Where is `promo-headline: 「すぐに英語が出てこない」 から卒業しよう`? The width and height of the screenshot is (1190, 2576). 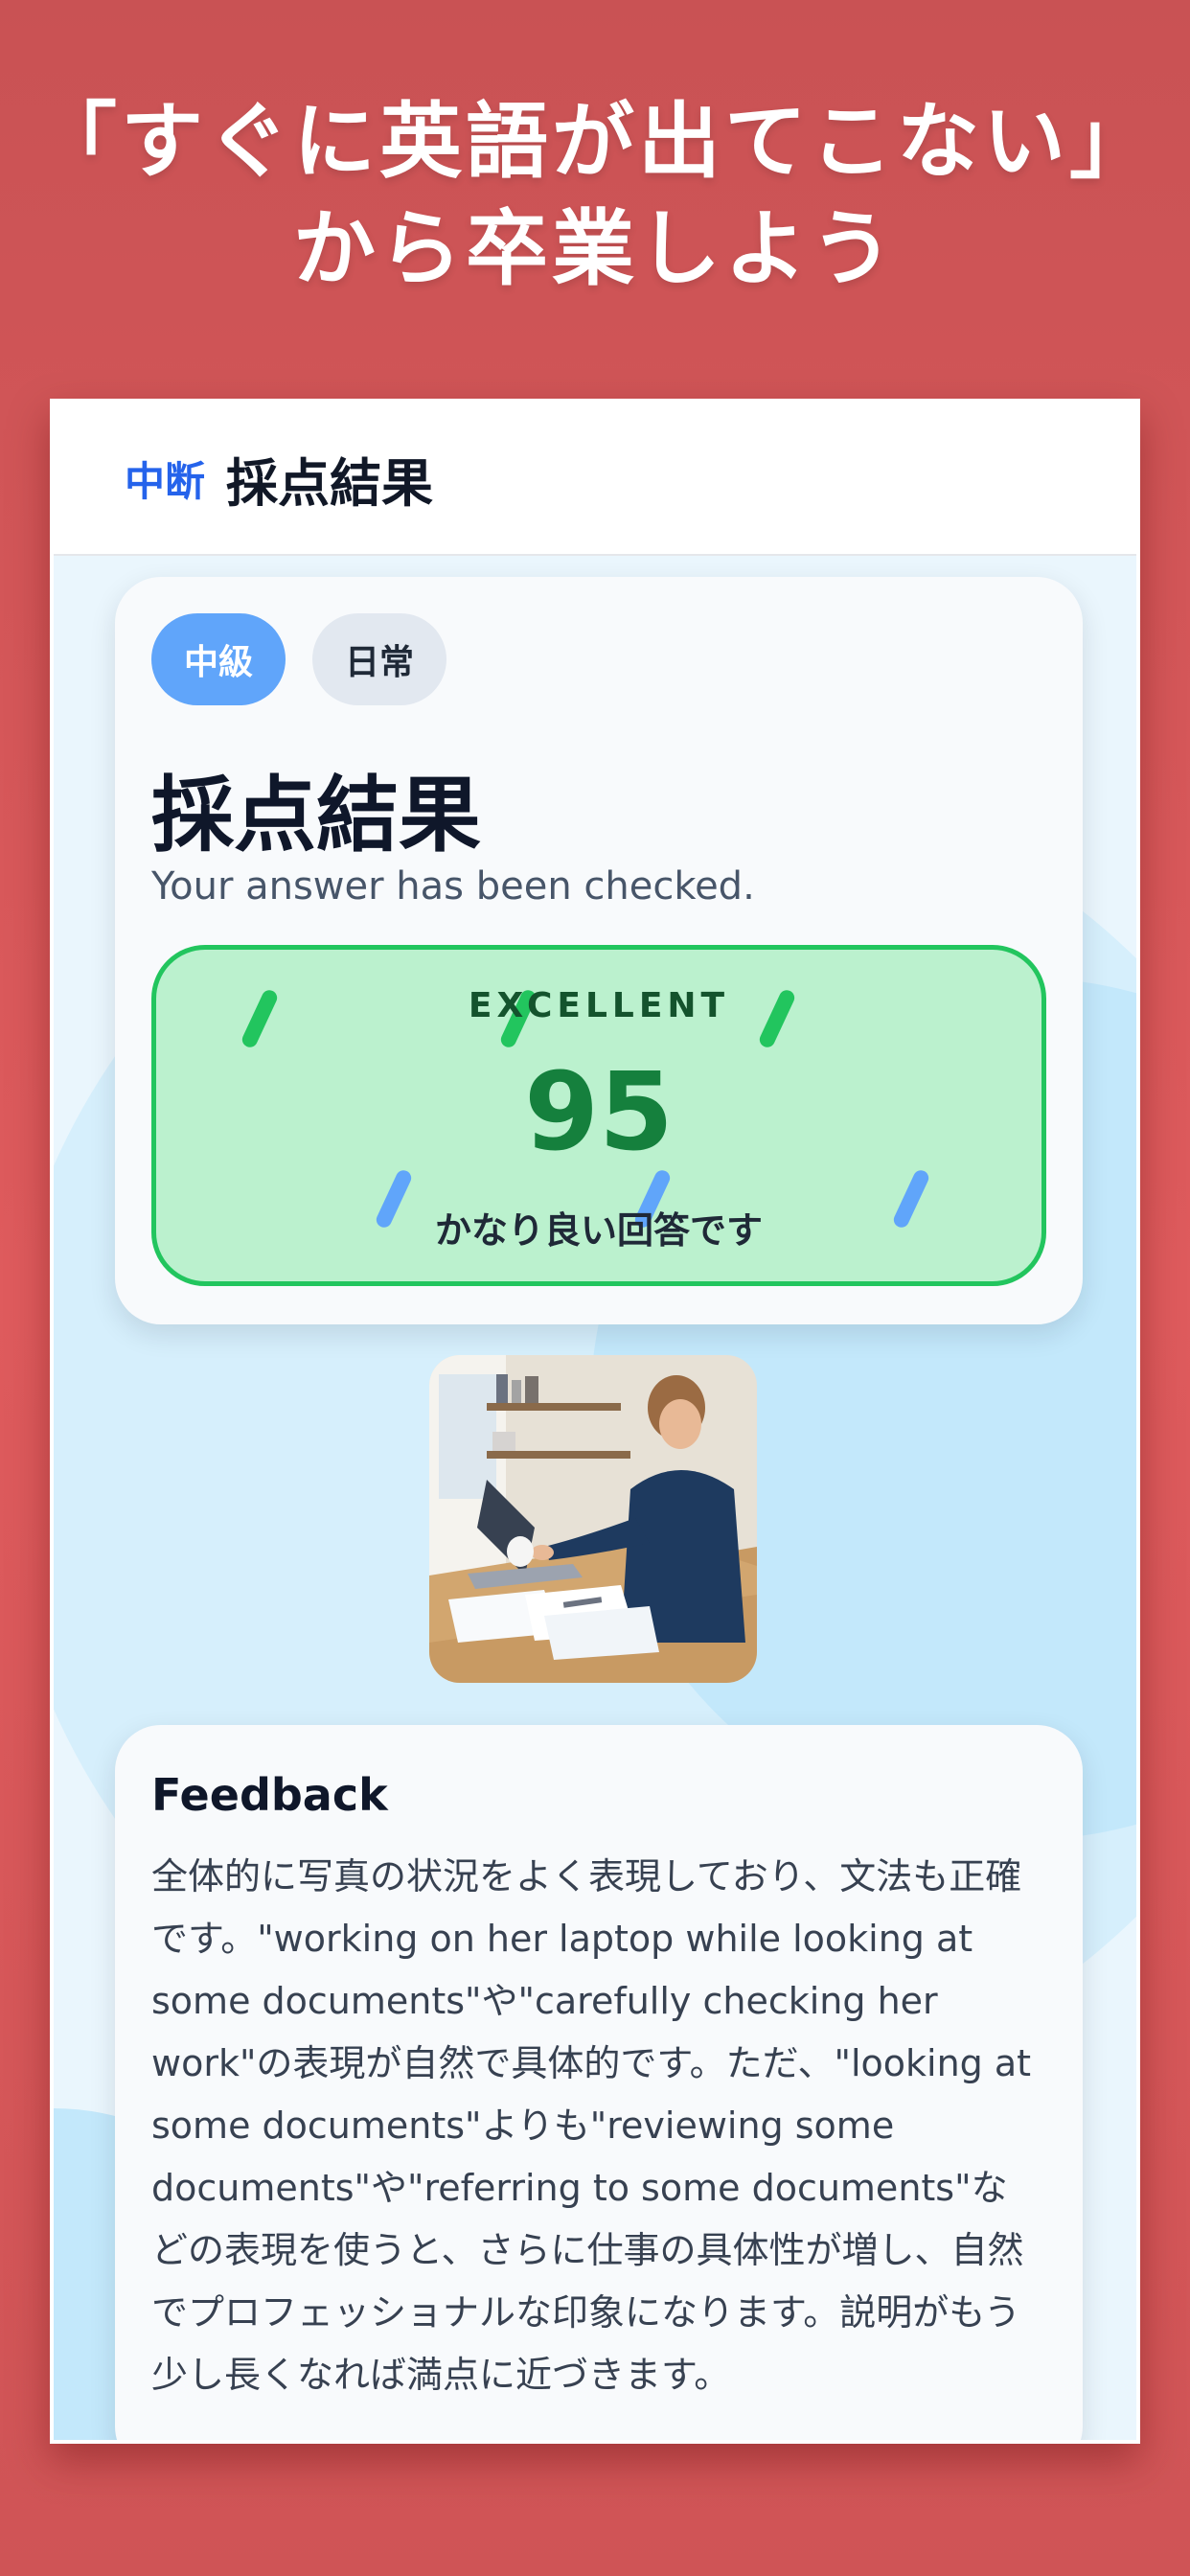
promo-headline: 「すぐに英語が出てこない」 から卒業しよう is located at coordinates (595, 195).